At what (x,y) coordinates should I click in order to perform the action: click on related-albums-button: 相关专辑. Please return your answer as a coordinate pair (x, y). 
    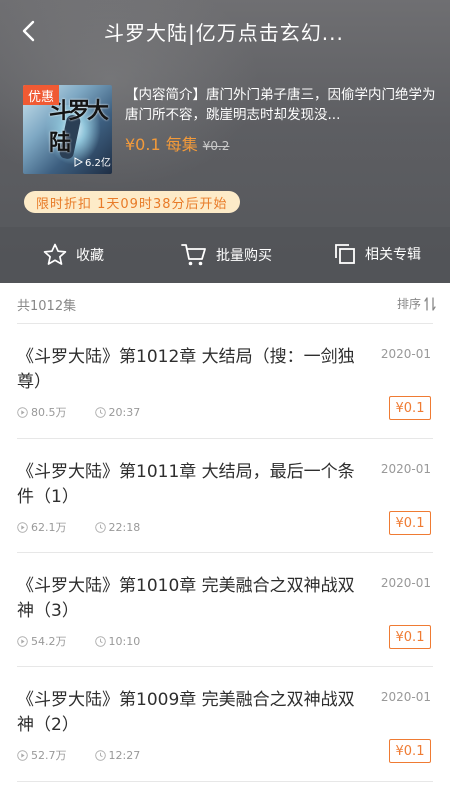
    Looking at the image, I should click on (377, 254).